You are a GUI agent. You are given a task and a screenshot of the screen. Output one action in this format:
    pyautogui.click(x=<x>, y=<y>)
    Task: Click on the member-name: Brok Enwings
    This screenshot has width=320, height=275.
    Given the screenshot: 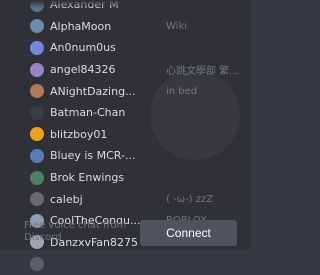 What is the action you would take?
    pyautogui.click(x=87, y=178)
    